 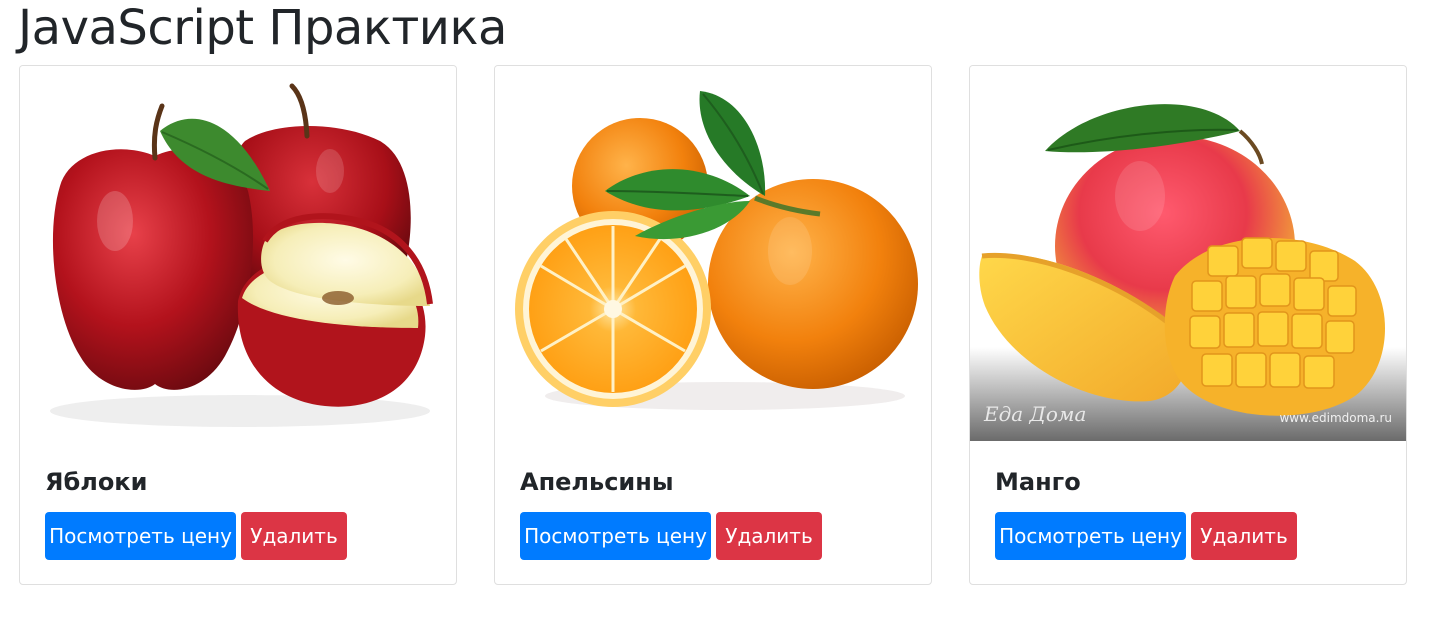 I want to click on card-body: Апельсины Посмотреть цену Удалить, so click(x=713, y=513).